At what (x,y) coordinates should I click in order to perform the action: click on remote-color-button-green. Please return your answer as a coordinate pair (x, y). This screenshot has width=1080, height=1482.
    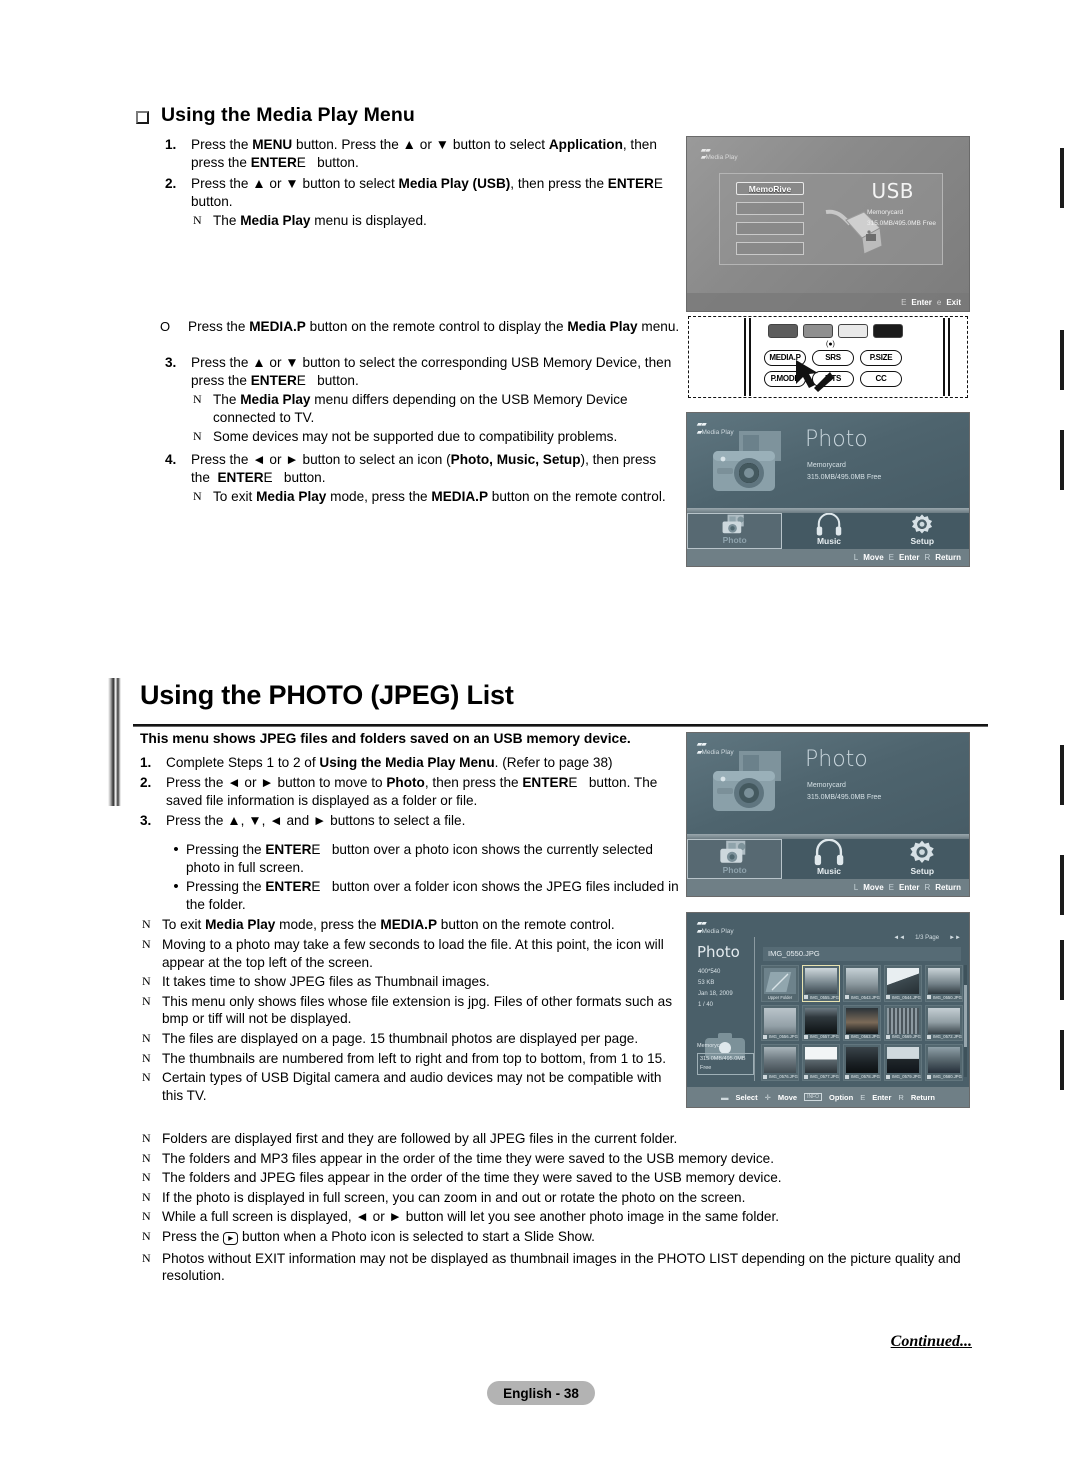
    Looking at the image, I should click on (818, 331).